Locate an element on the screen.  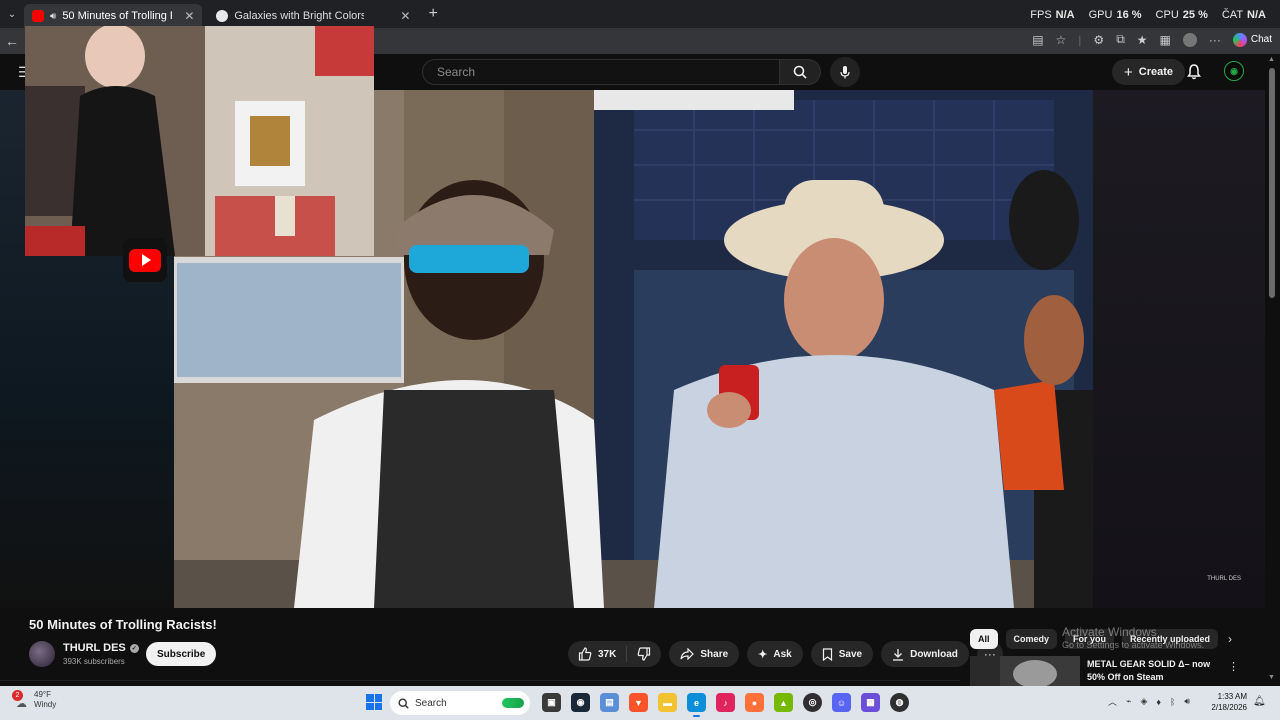
brave-browser-icon: ▼ is located at coordinates (638, 702).